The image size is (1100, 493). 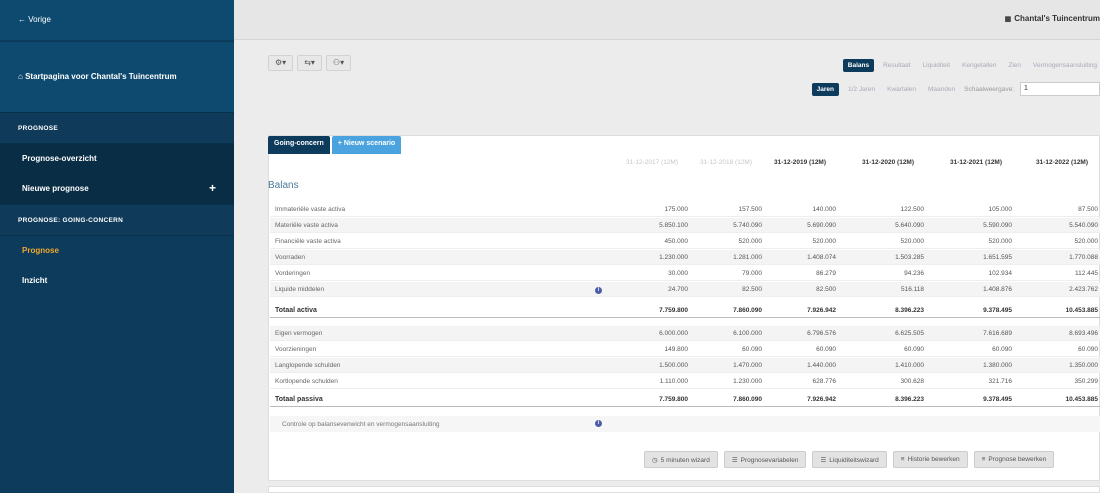 What do you see at coordinates (1000, 381) in the screenshot?
I see `cell-value: 321.716` at bounding box center [1000, 381].